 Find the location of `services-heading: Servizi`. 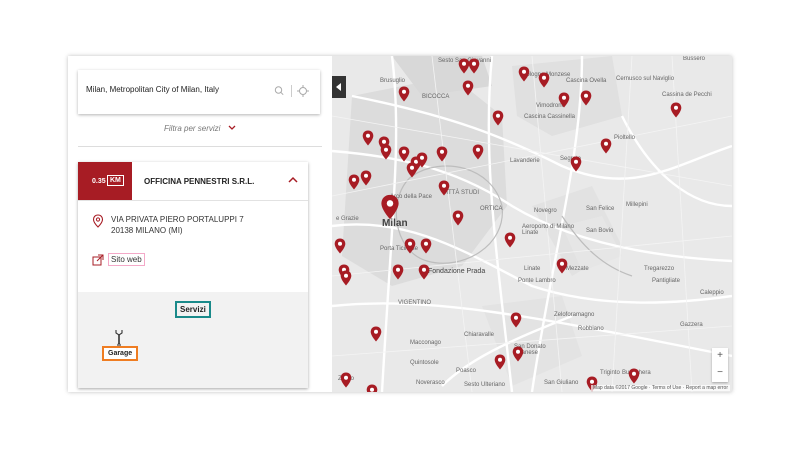

services-heading: Servizi is located at coordinates (193, 309).